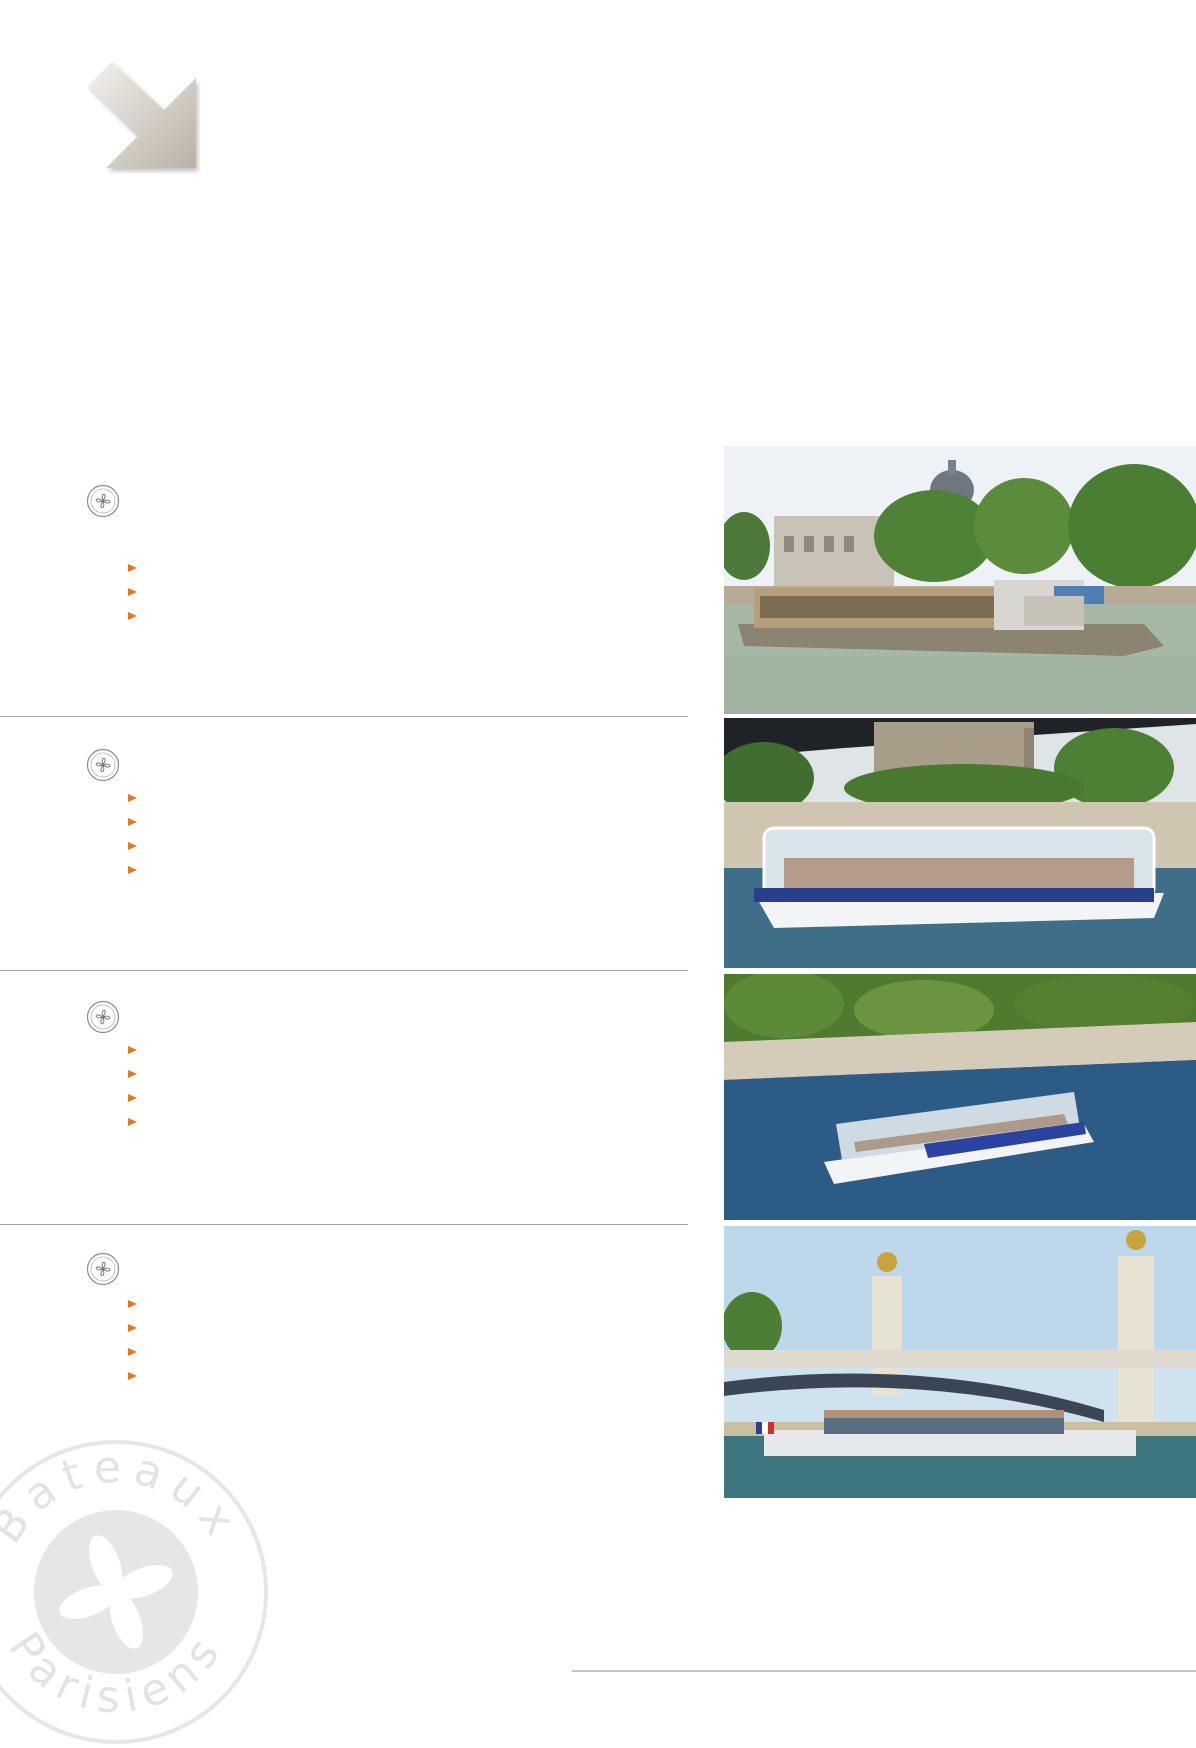 The height and width of the screenshot is (1748, 1196). Describe the element at coordinates (960, 843) in the screenshot. I see `photo-boat-notre-dame` at that location.